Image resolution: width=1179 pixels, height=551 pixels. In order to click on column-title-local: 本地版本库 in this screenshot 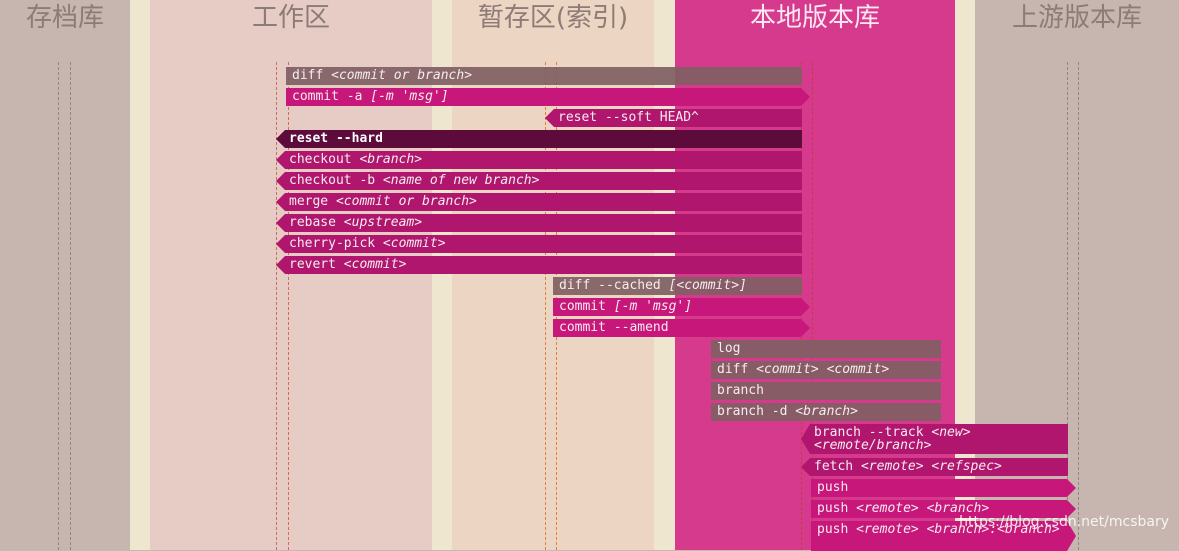, I will do `click(814, 18)`.